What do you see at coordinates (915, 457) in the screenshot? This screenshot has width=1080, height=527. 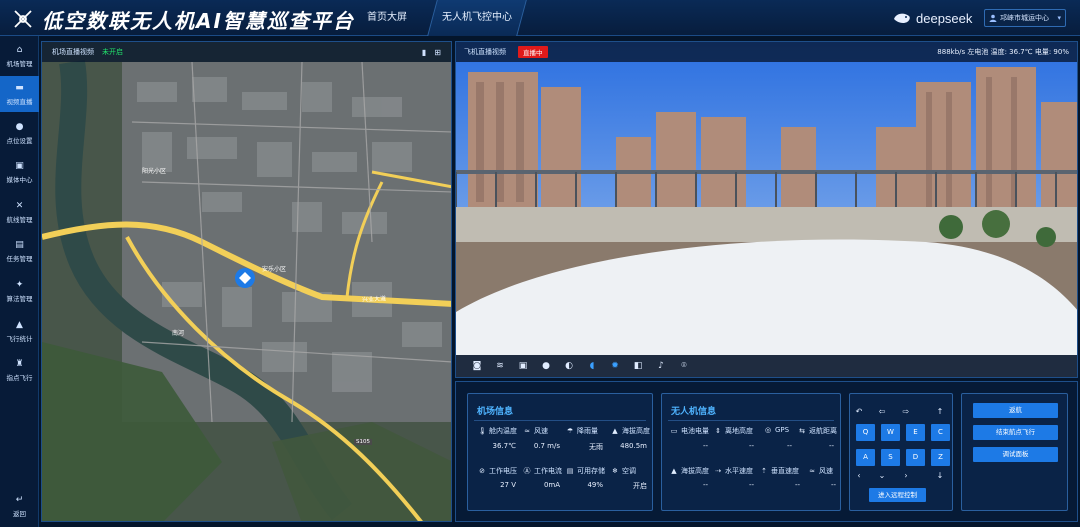 I see `key-d-button: D` at bounding box center [915, 457].